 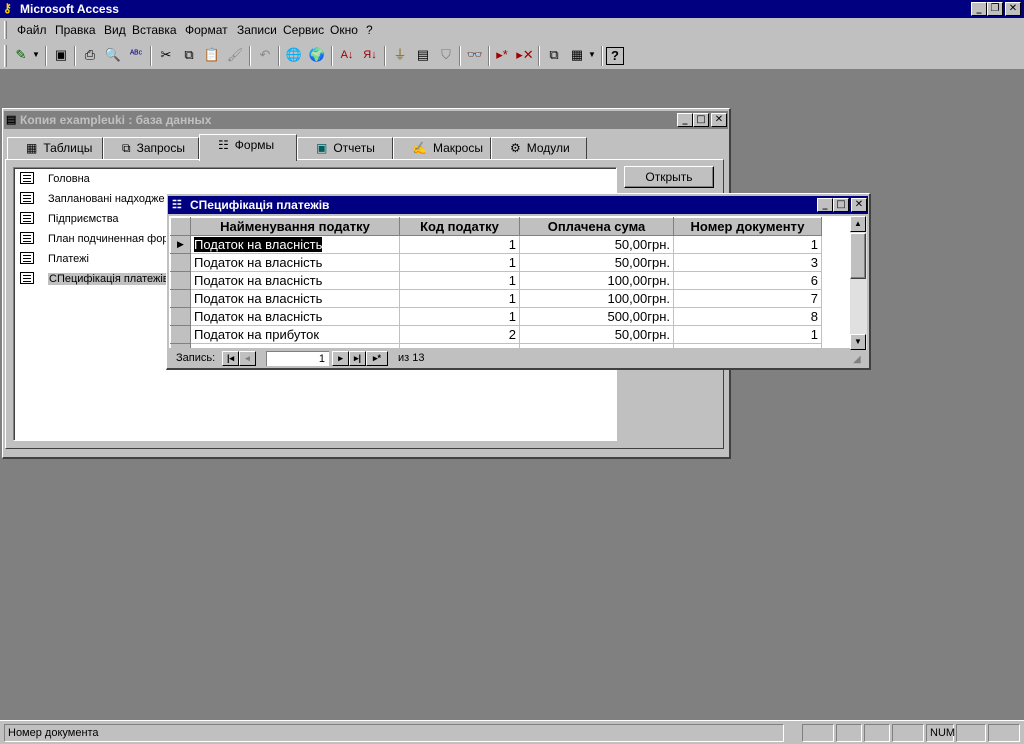 I want to click on format-painter-icon: 🖌, so click(x=235, y=56).